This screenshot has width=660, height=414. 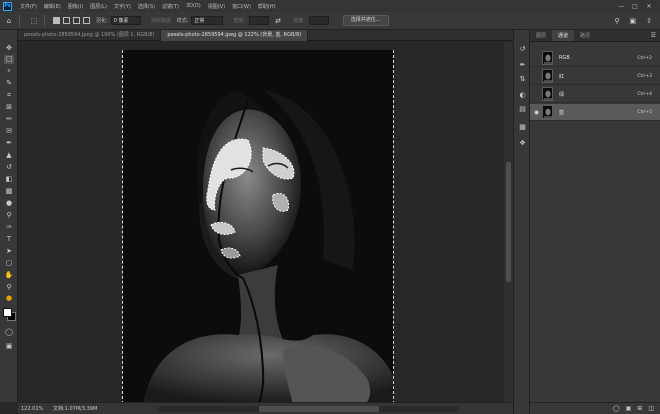 What do you see at coordinates (193, 6) in the screenshot?
I see `menu-3d: 3D(D)` at bounding box center [193, 6].